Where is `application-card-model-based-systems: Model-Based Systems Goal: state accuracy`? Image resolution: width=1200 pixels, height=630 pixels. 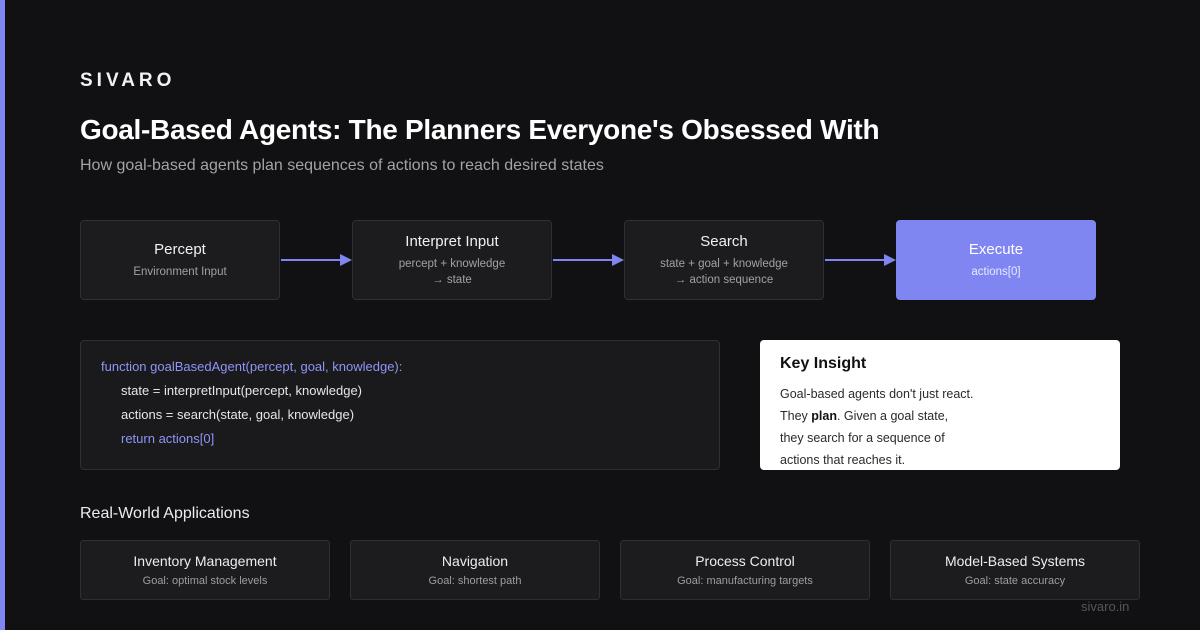 application-card-model-based-systems: Model-Based Systems Goal: state accuracy is located at coordinates (1015, 570).